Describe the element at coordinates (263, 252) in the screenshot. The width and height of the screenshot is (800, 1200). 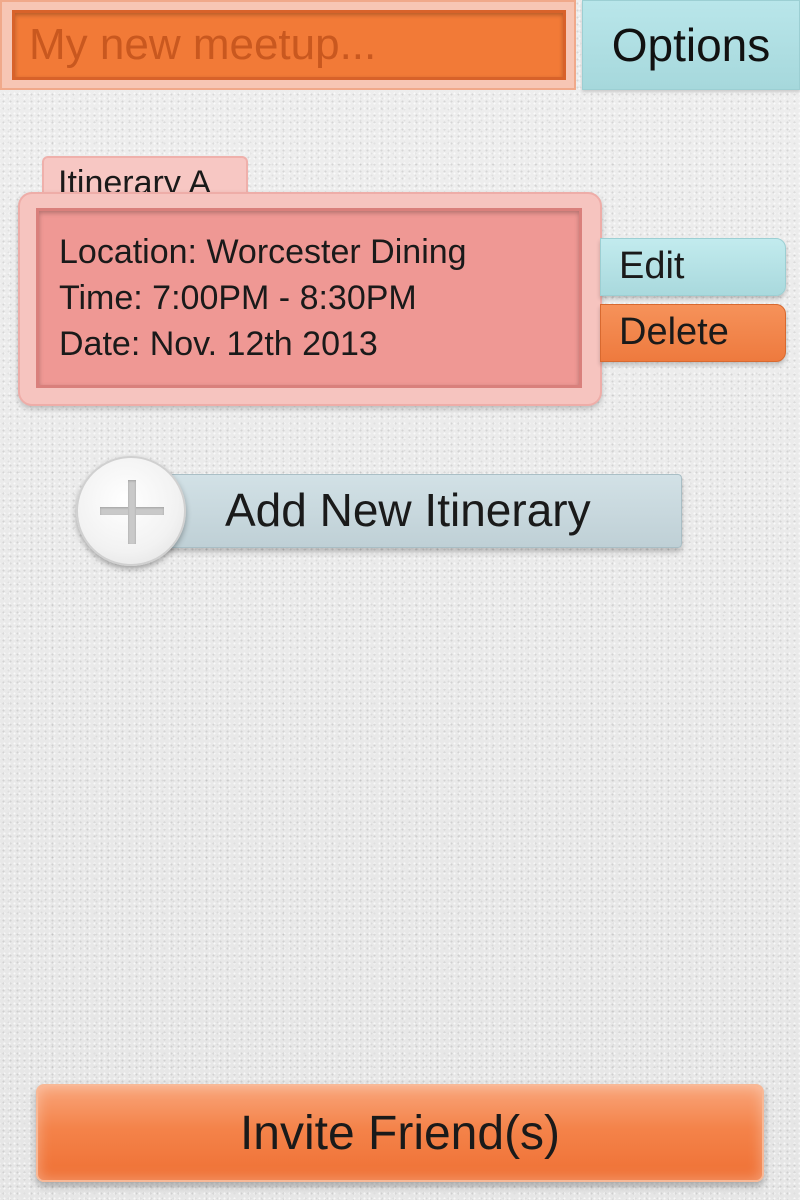
I see `itinerary-location: Location: Worcester Dining` at that location.